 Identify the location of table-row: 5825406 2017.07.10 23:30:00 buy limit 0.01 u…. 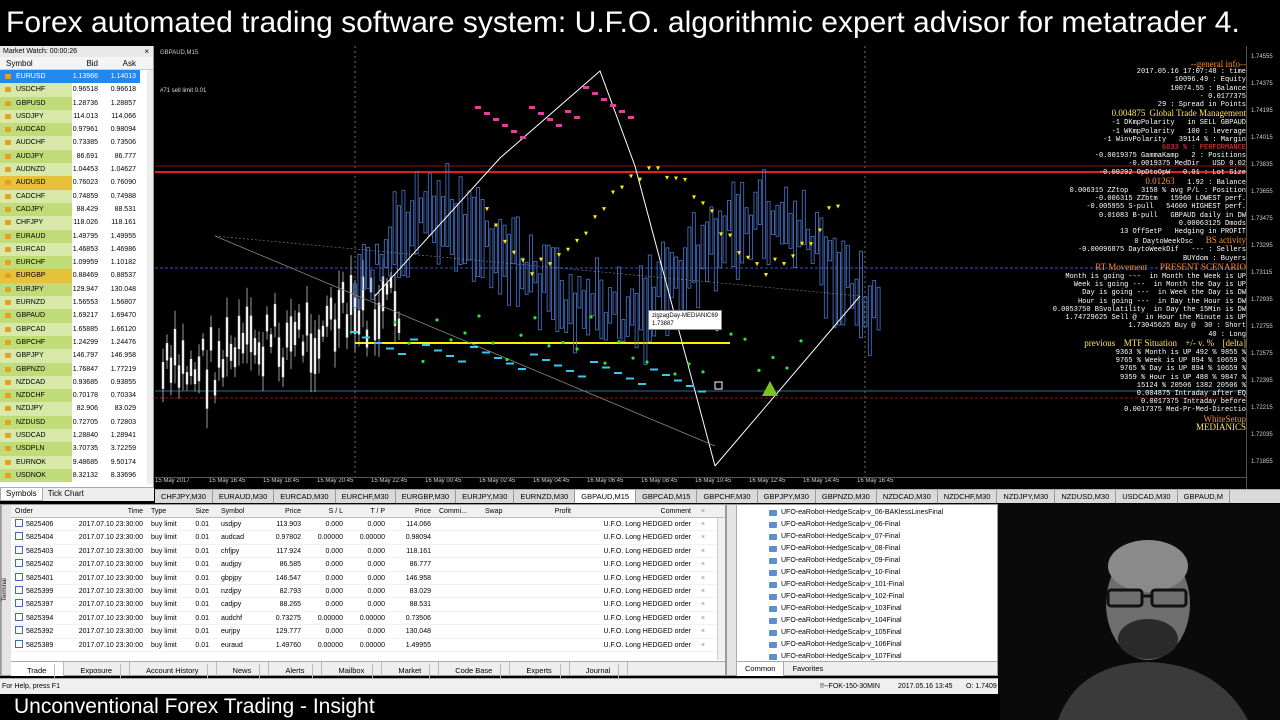
(363, 525).